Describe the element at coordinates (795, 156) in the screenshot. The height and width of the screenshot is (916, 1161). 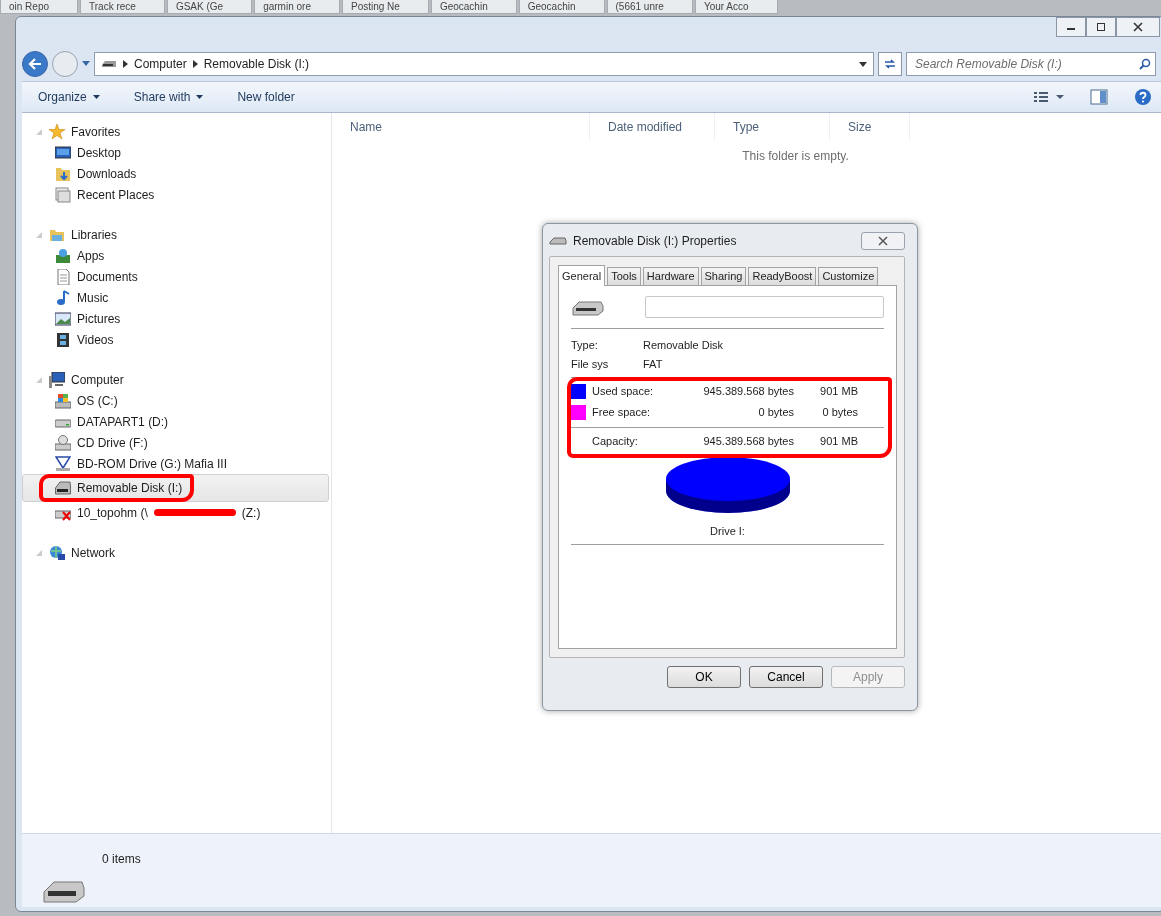
I see `empty-folder-message: This folder is empty.` at that location.